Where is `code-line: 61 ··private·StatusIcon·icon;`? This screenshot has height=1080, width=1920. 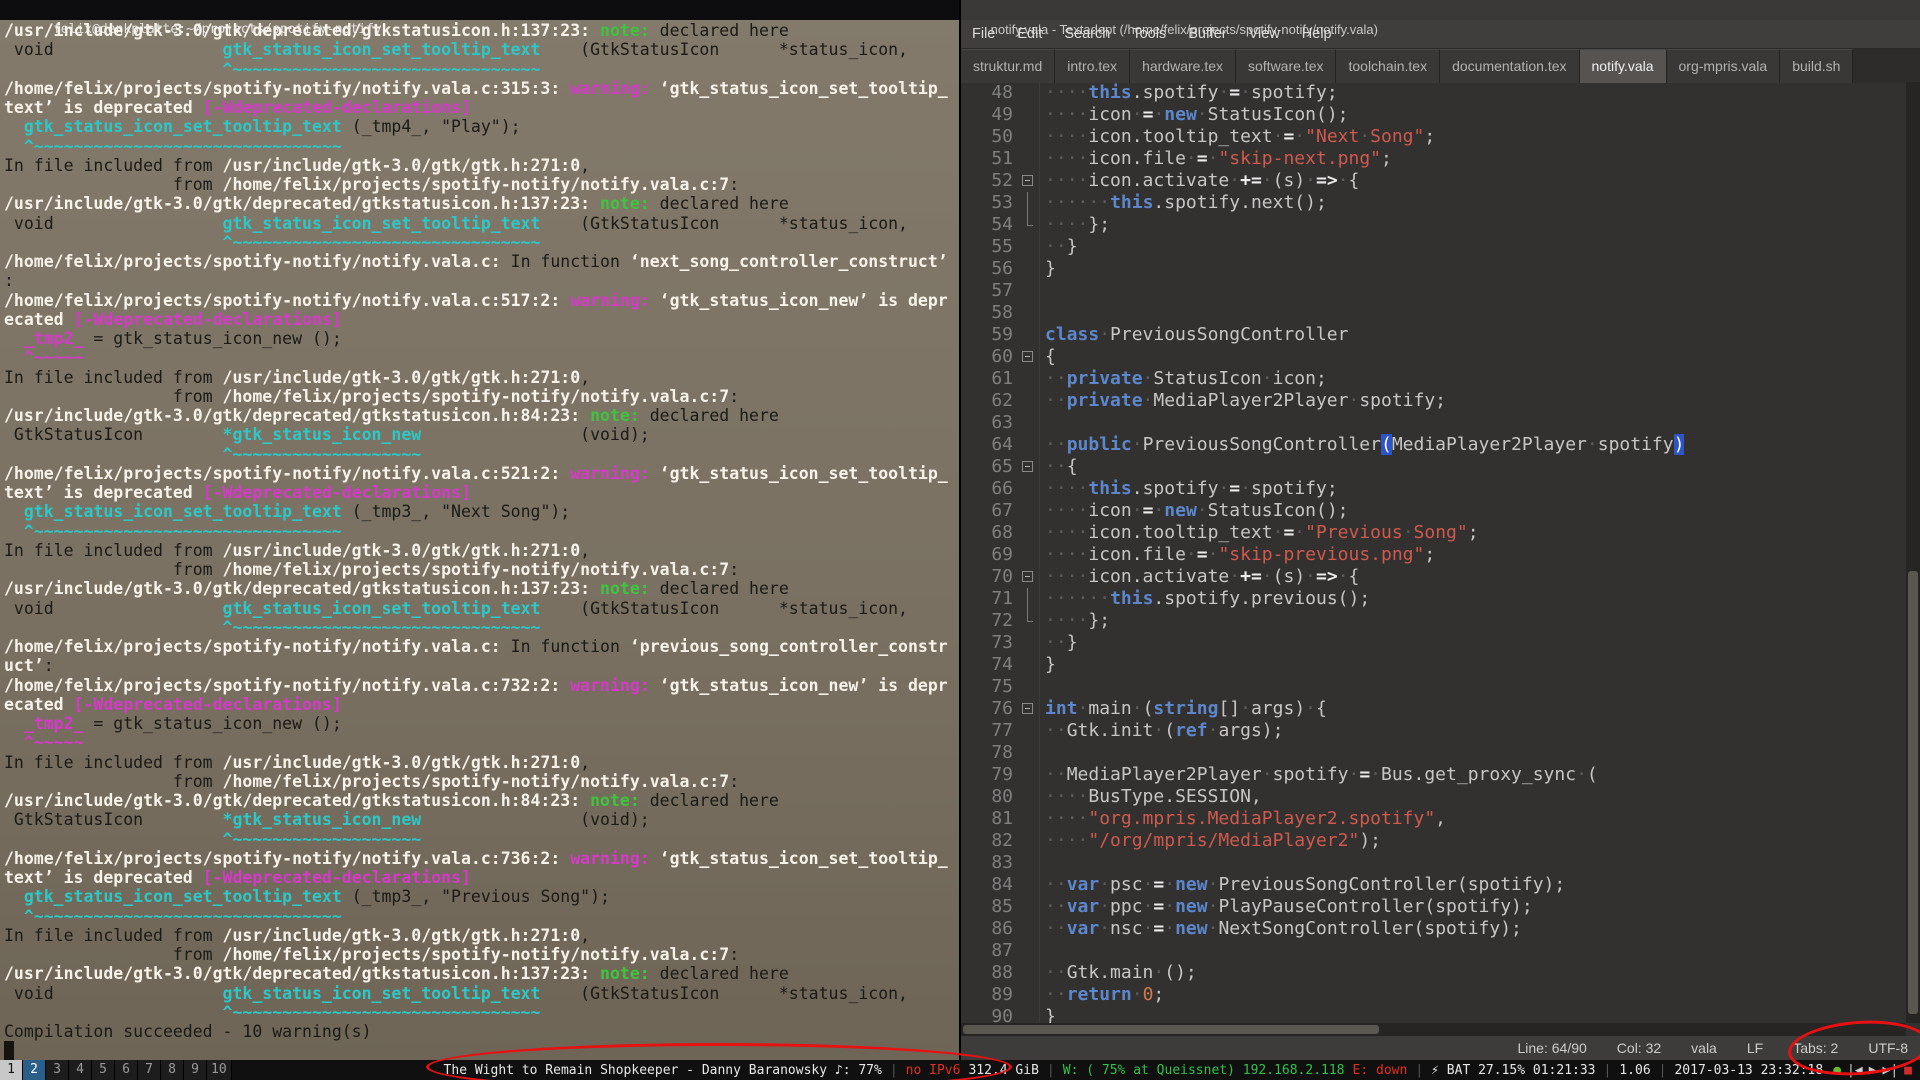
code-line: 61 ··private·StatusIcon·icon; is located at coordinates (1440, 379).